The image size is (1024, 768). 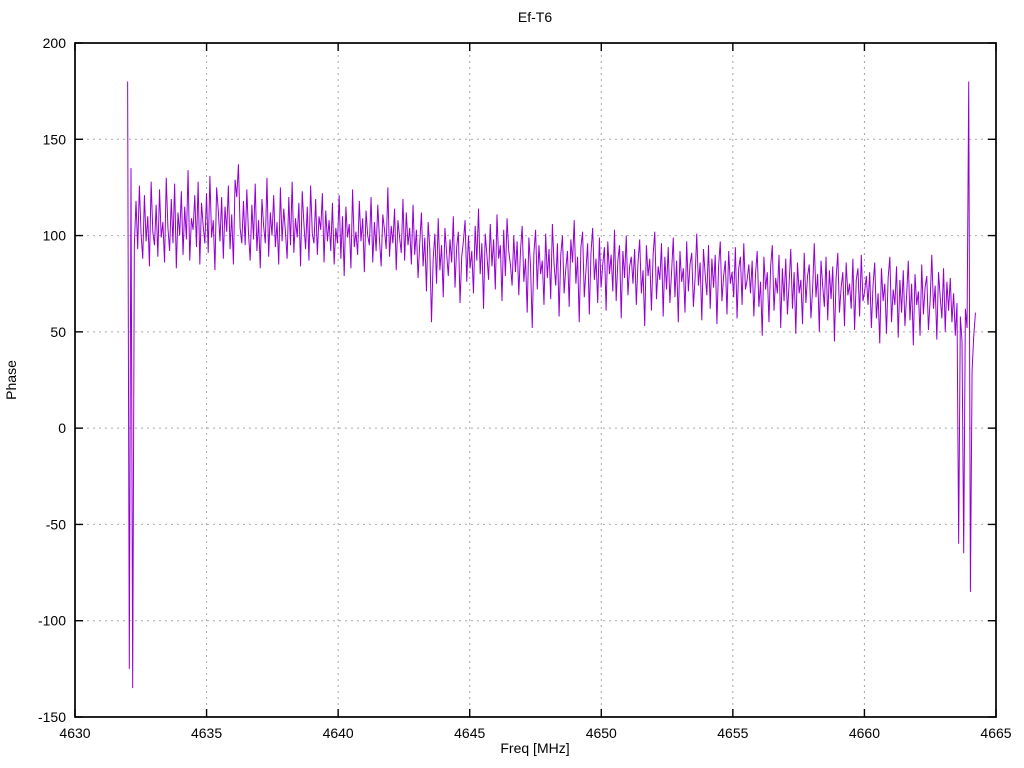 I want to click on chart-title: Ef-T6, so click(x=535, y=17).